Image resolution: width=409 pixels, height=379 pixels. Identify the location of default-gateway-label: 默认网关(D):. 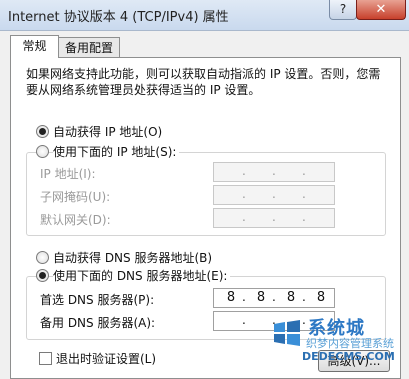
(75, 220).